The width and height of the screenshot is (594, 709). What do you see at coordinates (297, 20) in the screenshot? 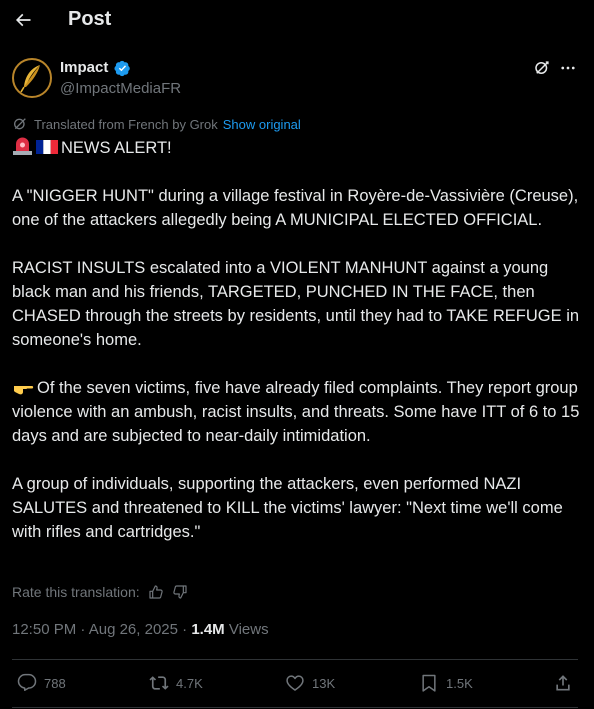
I see `header-bar: Post` at bounding box center [297, 20].